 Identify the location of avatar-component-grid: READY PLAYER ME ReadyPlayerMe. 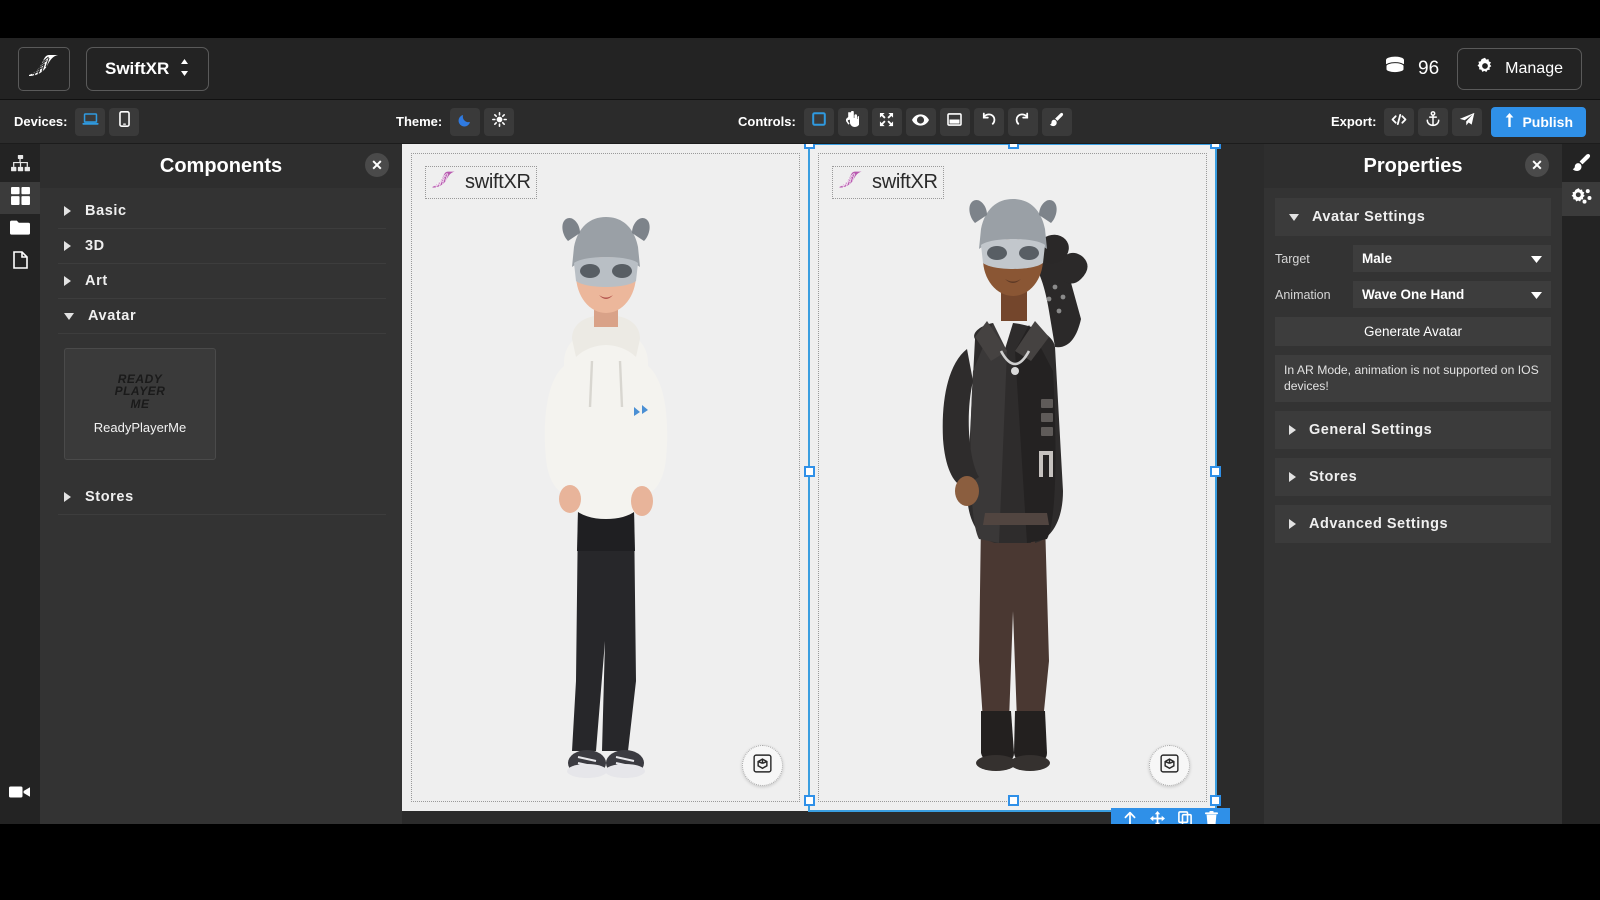
(221, 400).